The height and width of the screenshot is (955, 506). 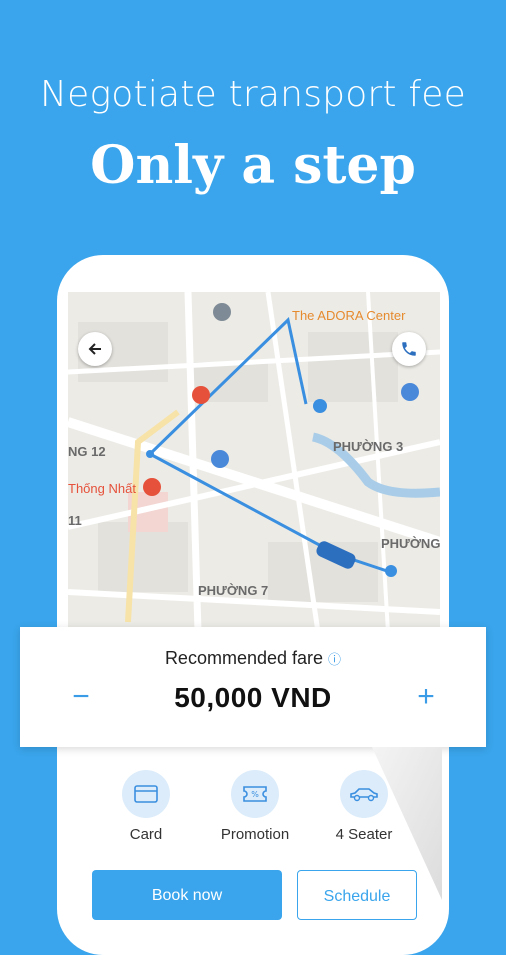 What do you see at coordinates (253, 687) in the screenshot?
I see `fare-card: Recommended fare ⓘ − 50,000 VND +` at bounding box center [253, 687].